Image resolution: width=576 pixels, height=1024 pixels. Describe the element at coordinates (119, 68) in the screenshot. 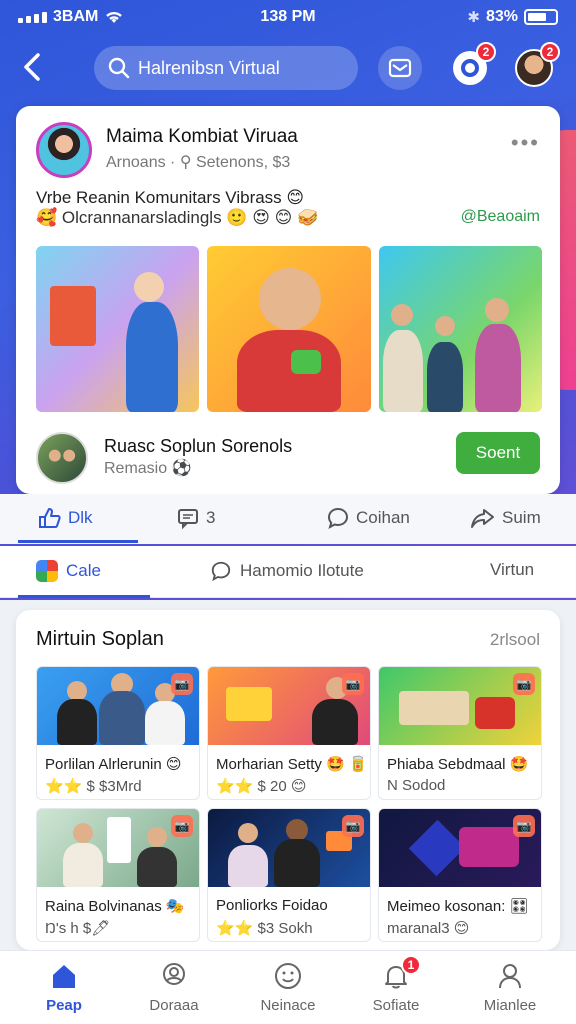

I see `search-icon` at that location.